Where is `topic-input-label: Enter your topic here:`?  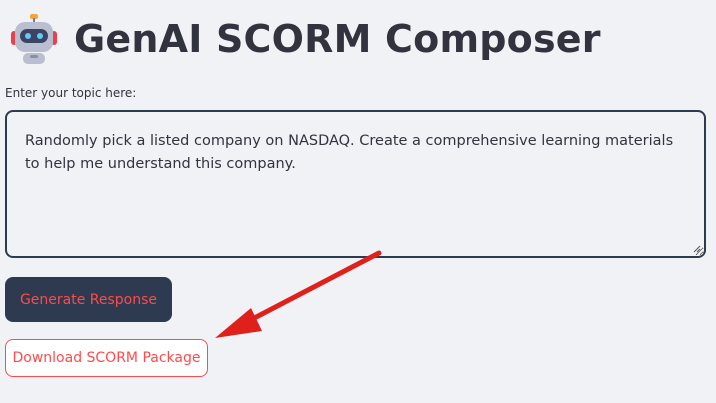
topic-input-label: Enter your topic here: is located at coordinates (71, 93).